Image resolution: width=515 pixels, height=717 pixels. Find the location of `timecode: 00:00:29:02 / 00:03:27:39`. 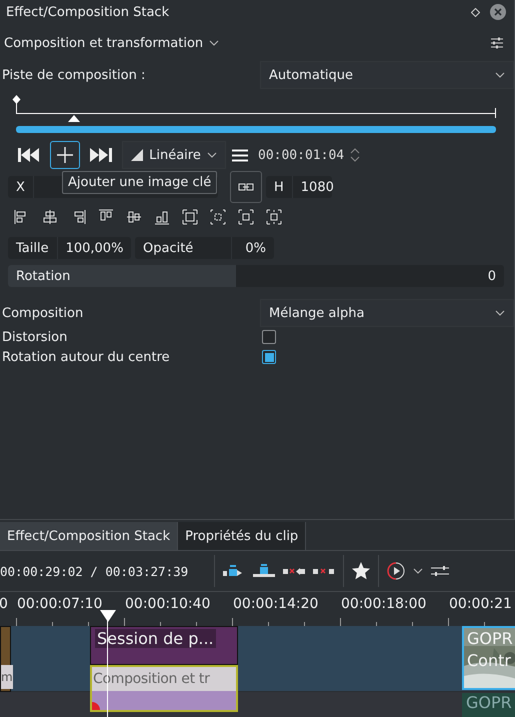

timecode: 00:00:29:02 / 00:03:27:39 is located at coordinates (95, 571).